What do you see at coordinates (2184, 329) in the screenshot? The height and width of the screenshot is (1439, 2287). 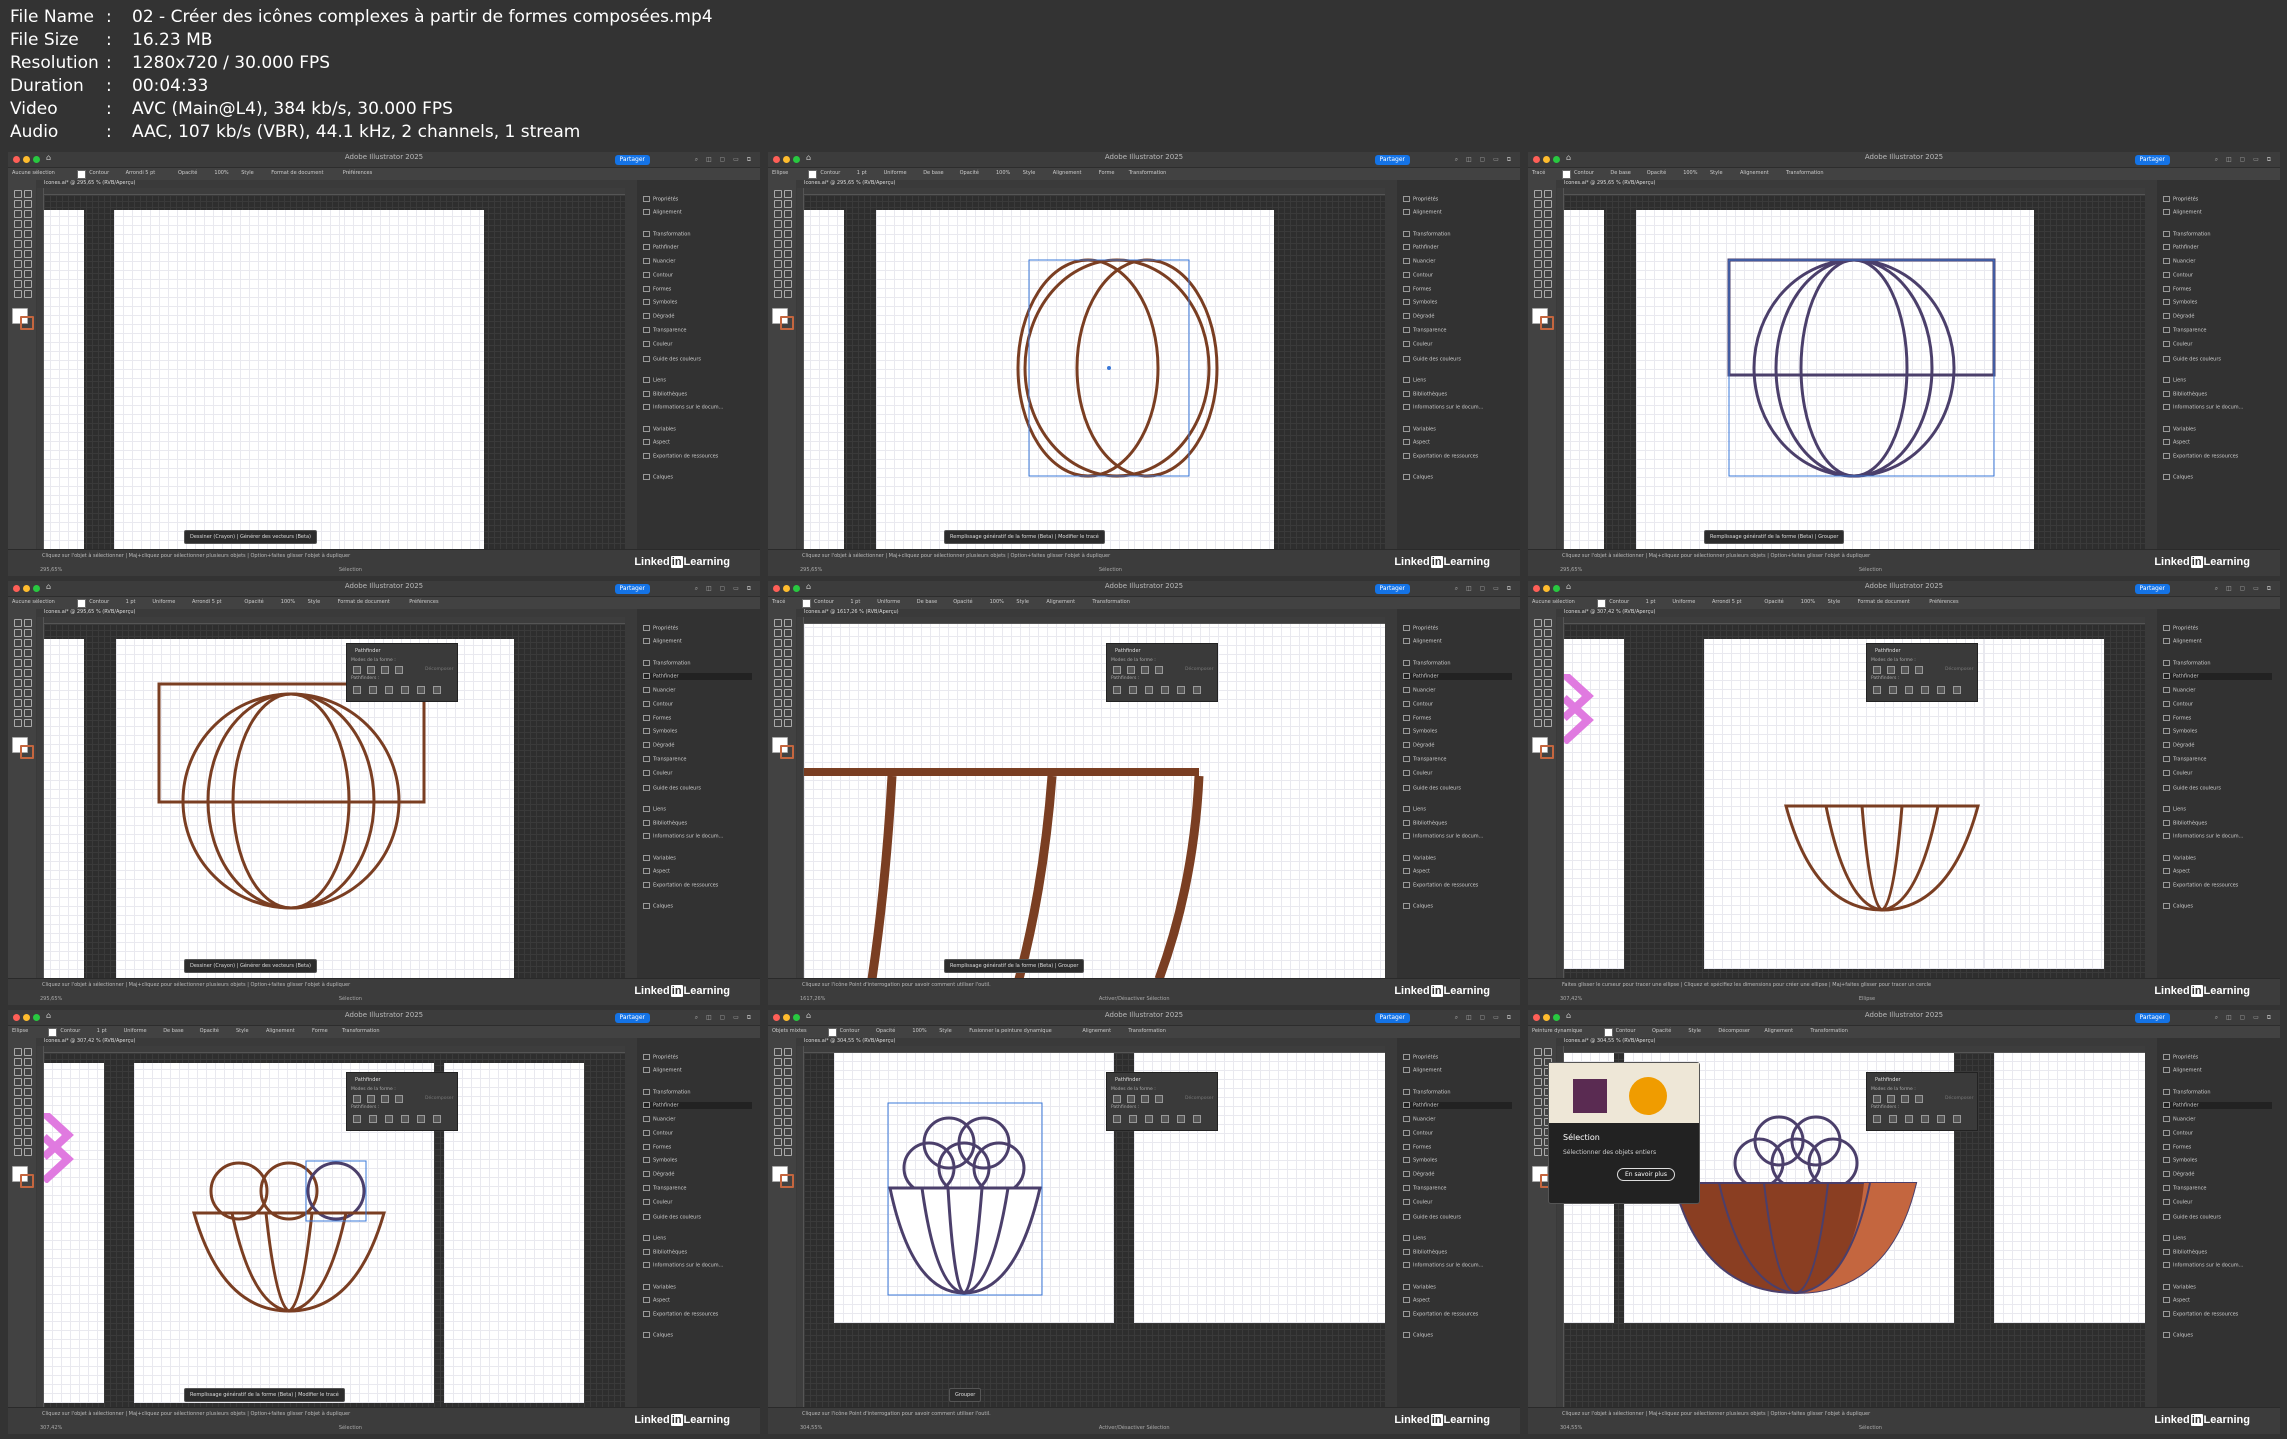 I see `panel-item: Transparence` at bounding box center [2184, 329].